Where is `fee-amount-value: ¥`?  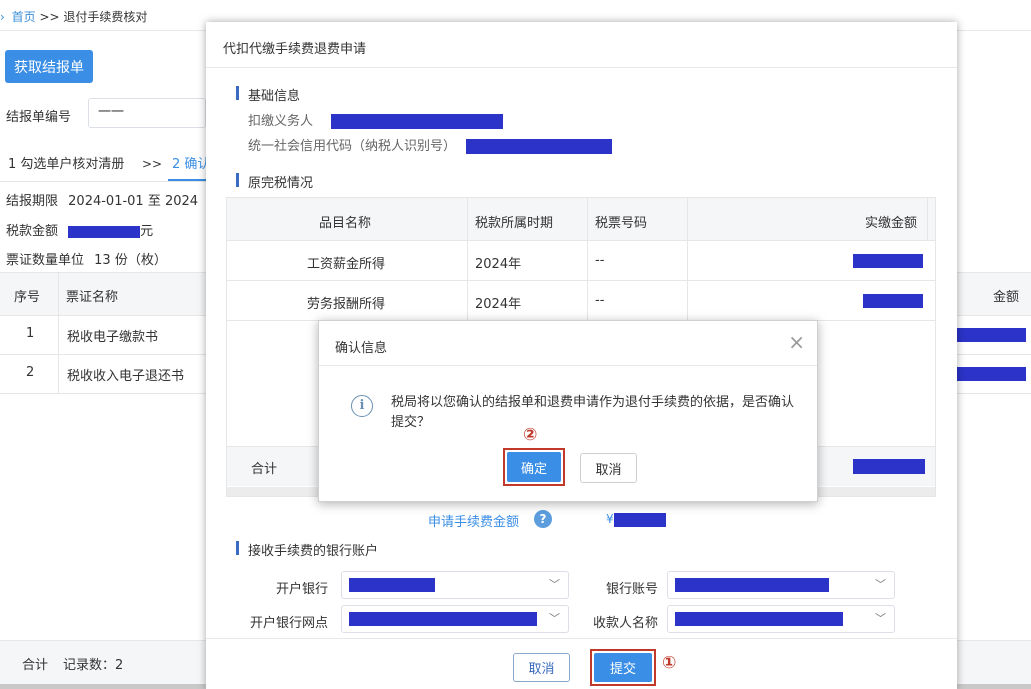
fee-amount-value: ¥ is located at coordinates (636, 519).